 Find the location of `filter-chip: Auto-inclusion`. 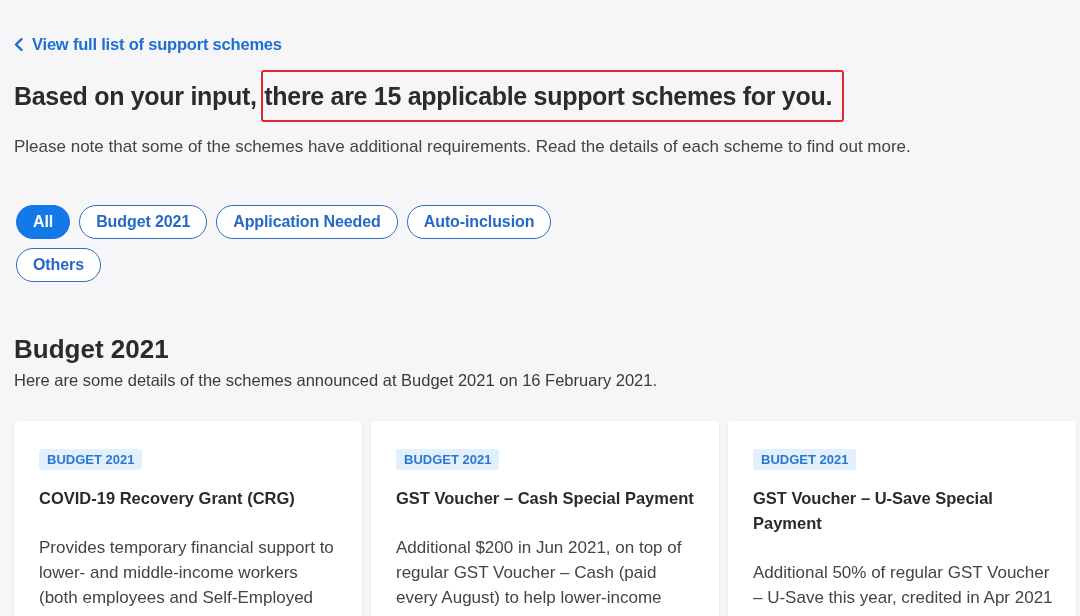

filter-chip: Auto-inclusion is located at coordinates (479, 222).